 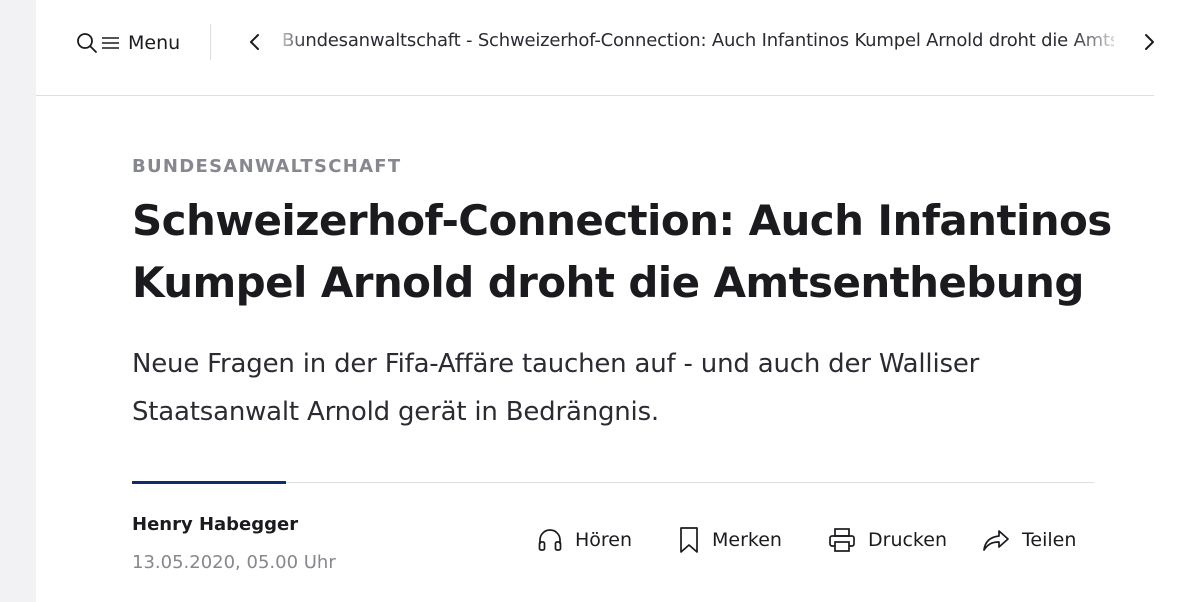 What do you see at coordinates (689, 540) in the screenshot?
I see `bookmark-icon` at bounding box center [689, 540].